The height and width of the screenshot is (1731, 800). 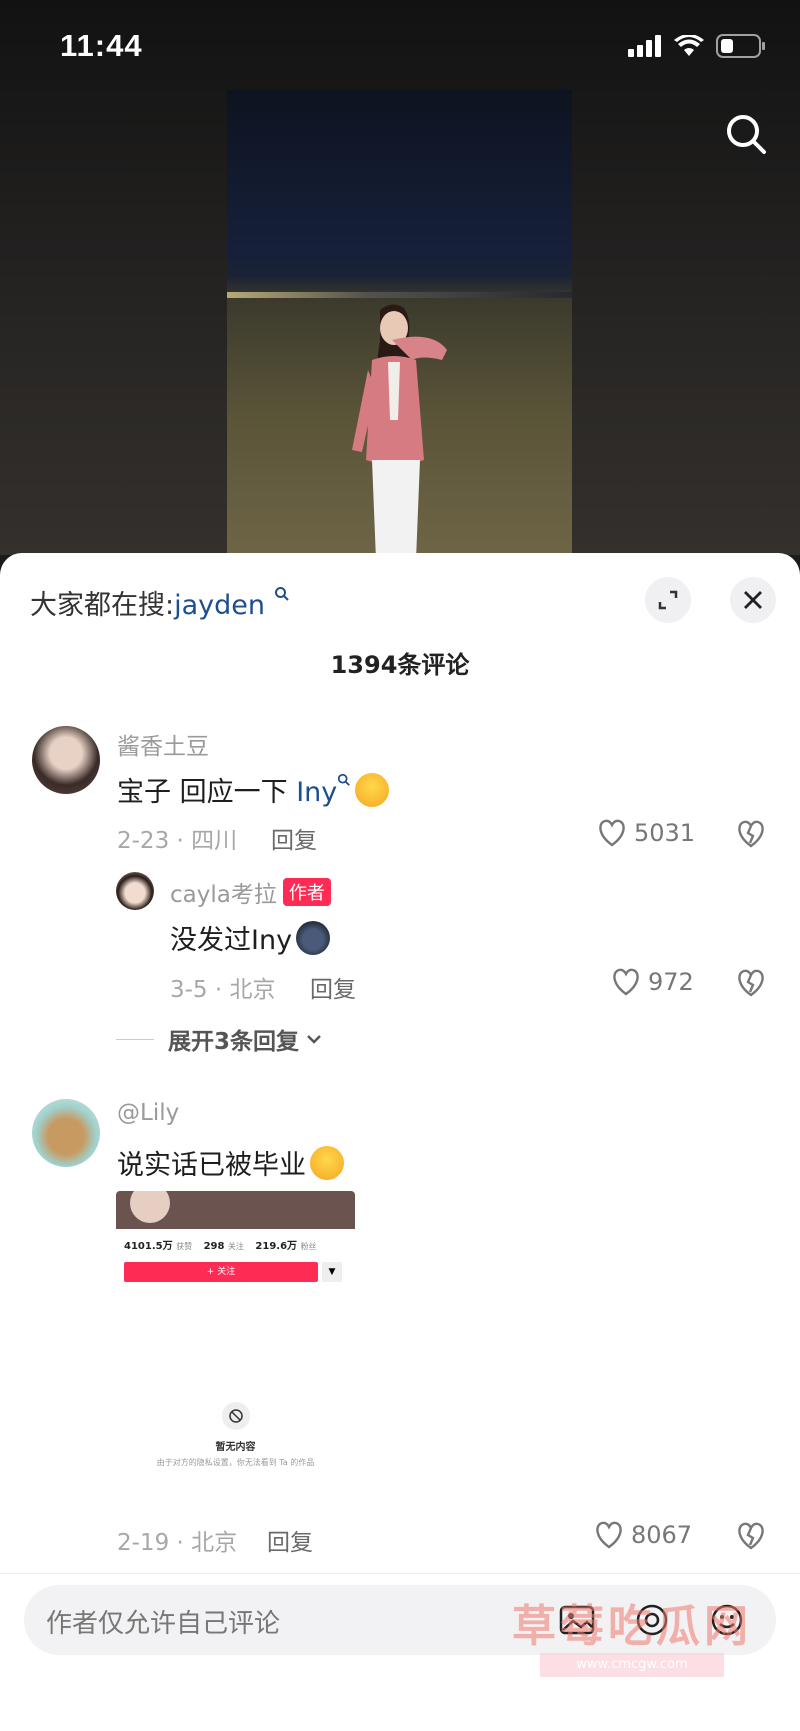 I want to click on comment-date-location: 2-23 · 四川, so click(x=177, y=841).